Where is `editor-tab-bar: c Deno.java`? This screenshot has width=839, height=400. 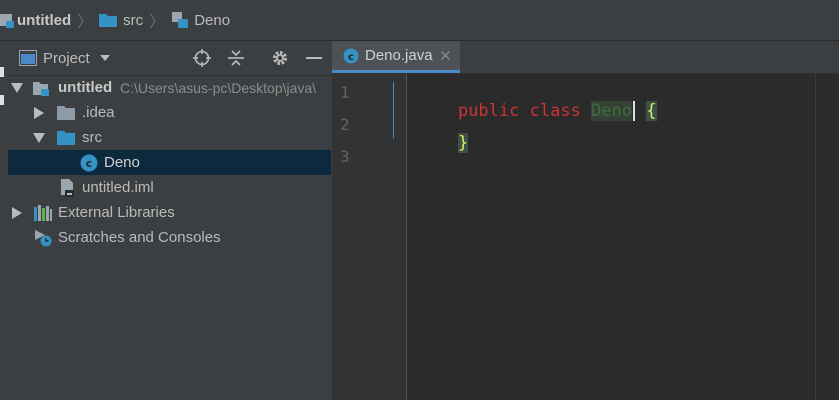
editor-tab-bar: c Deno.java is located at coordinates (585, 57).